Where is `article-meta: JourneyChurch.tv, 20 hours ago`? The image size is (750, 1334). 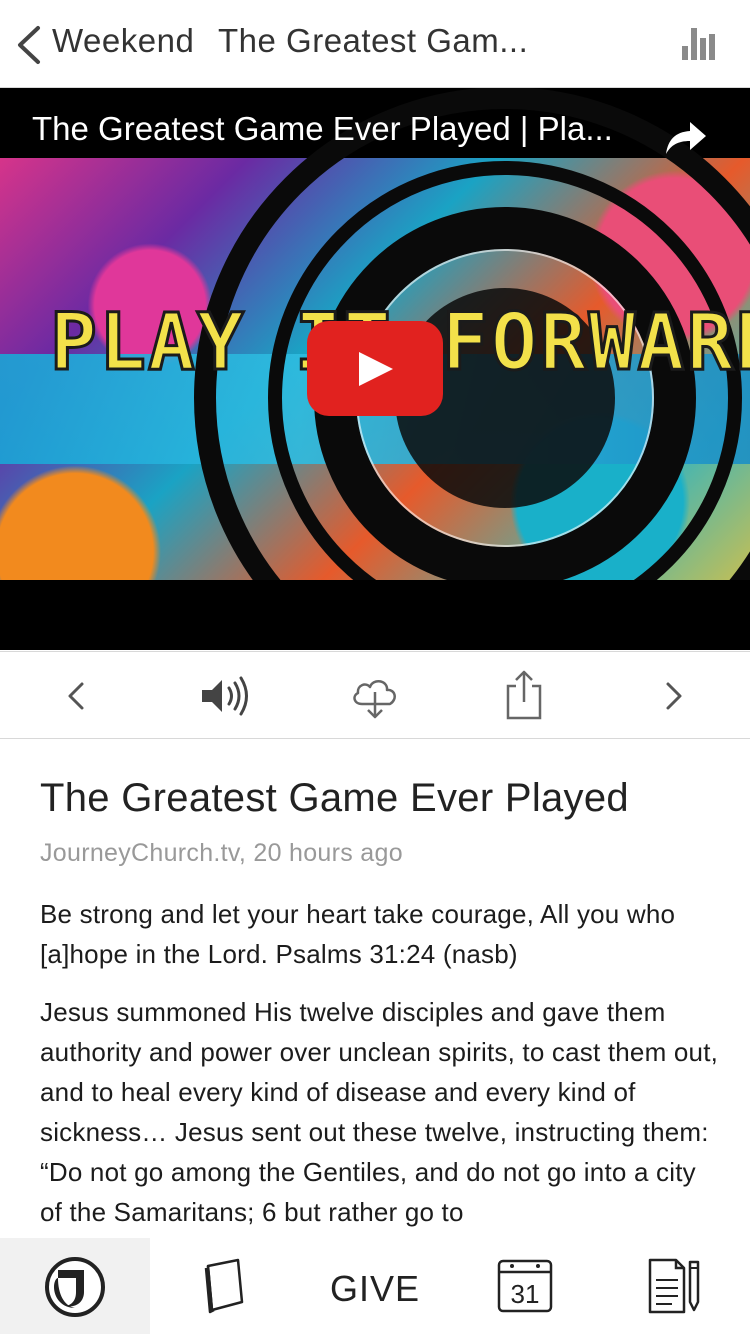 article-meta: JourneyChurch.tv, 20 hours ago is located at coordinates (221, 853).